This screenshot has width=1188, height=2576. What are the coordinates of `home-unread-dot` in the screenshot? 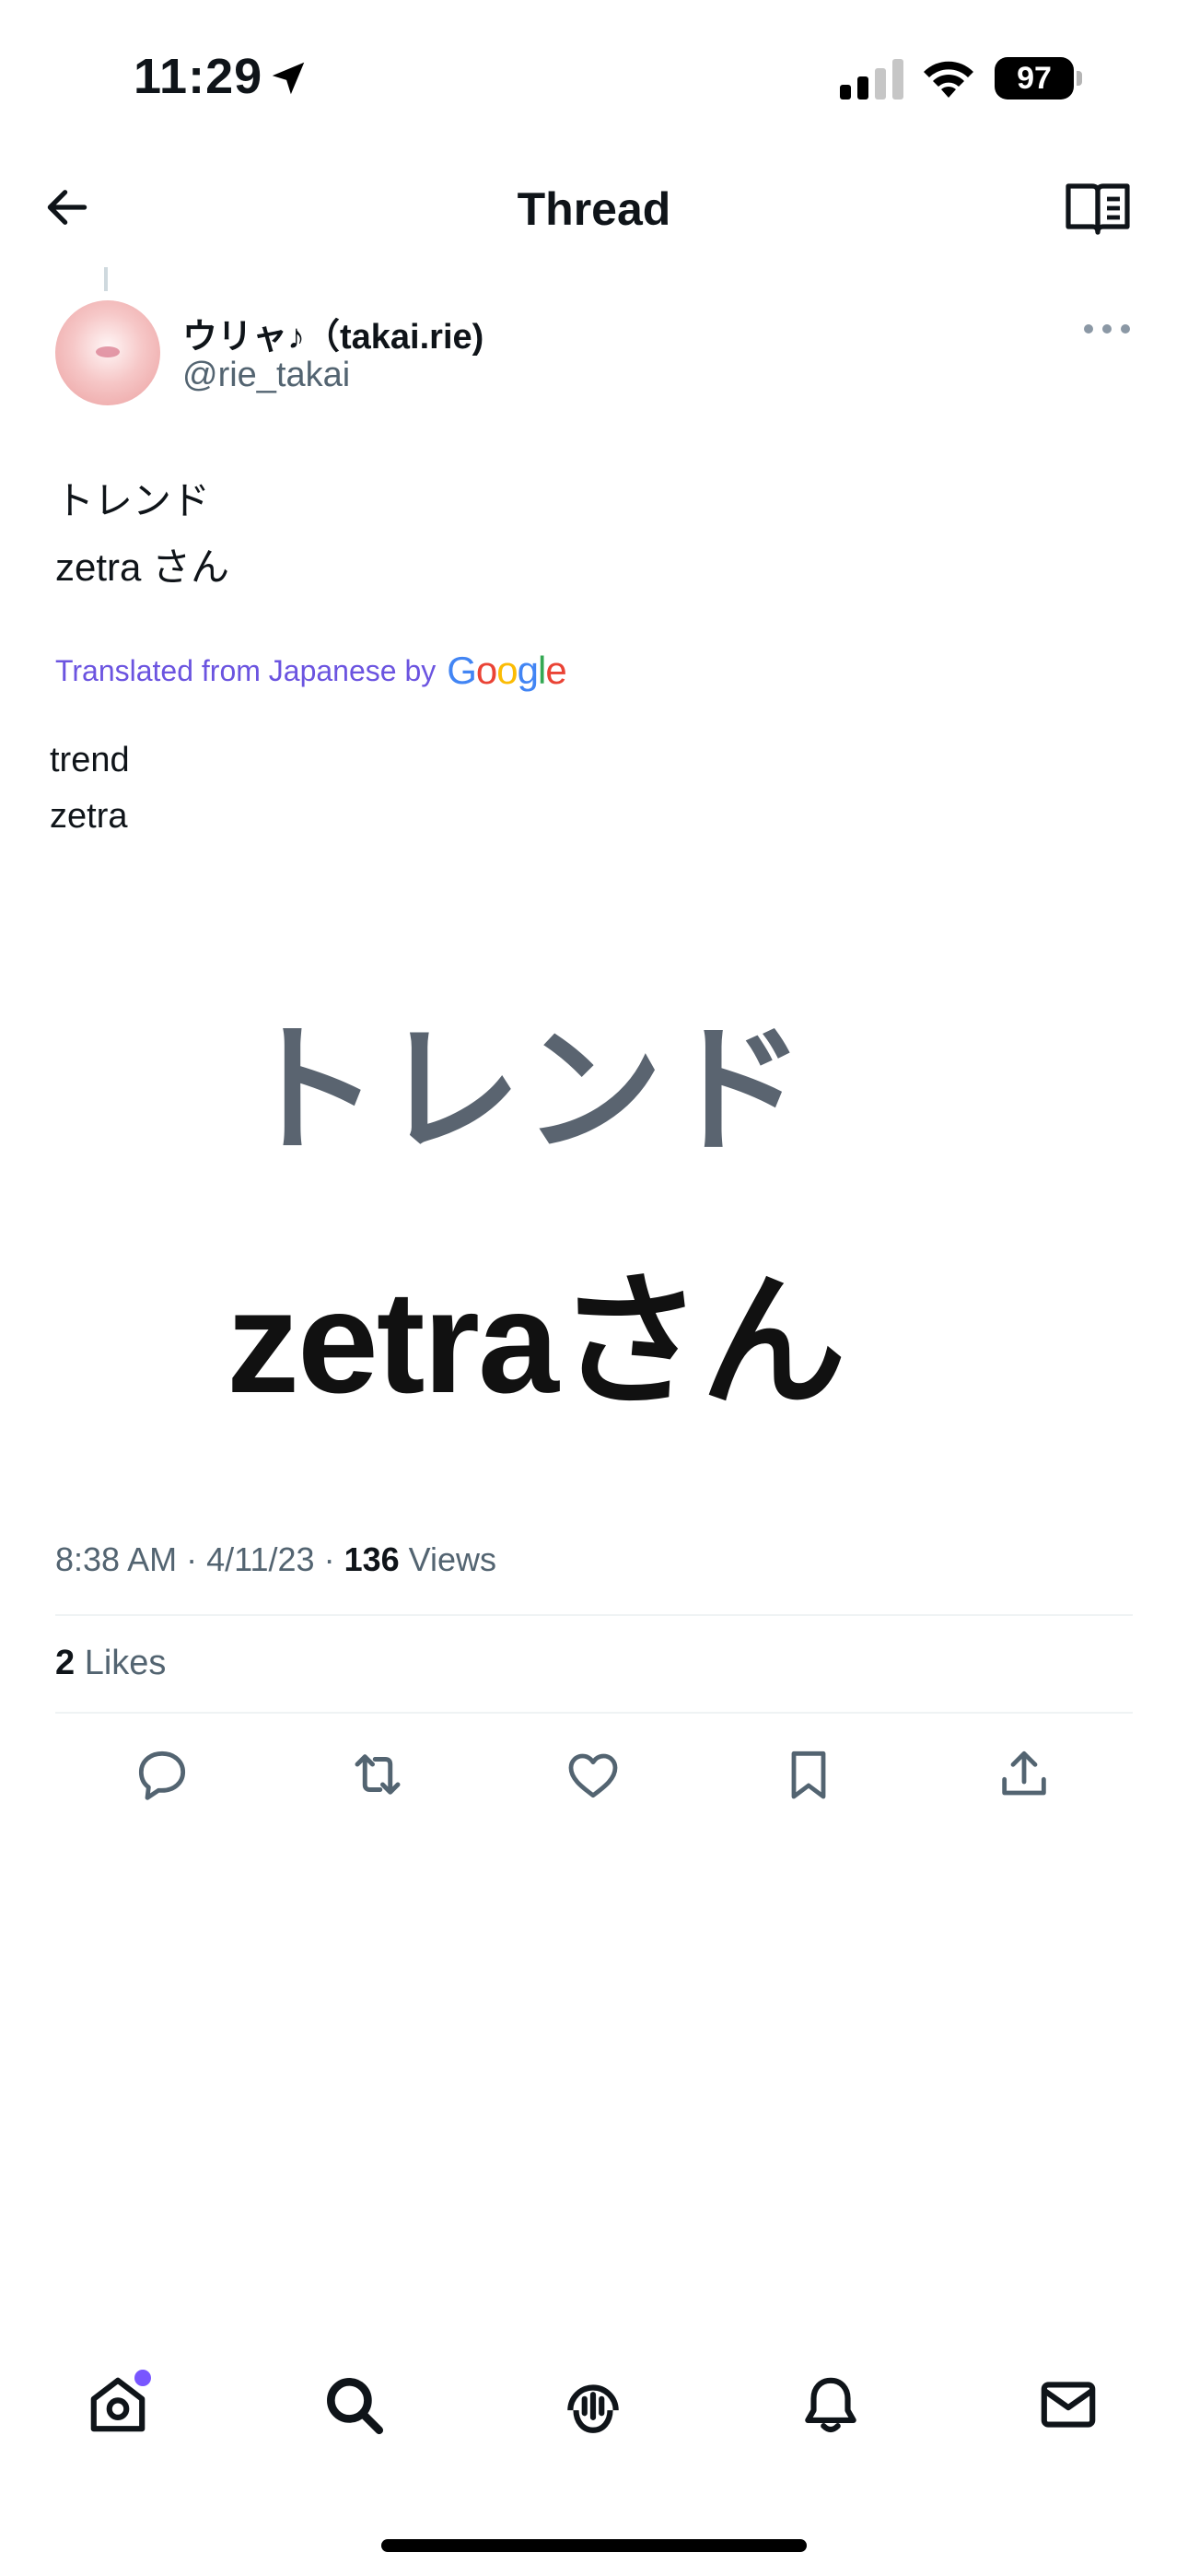 It's located at (143, 2378).